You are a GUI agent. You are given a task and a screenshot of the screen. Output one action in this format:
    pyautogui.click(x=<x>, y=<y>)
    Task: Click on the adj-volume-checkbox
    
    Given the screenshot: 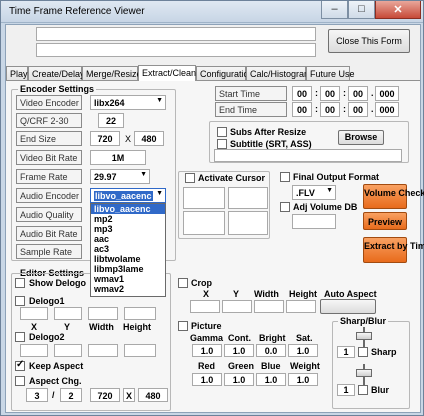 What is the action you would take?
    pyautogui.click(x=285, y=207)
    